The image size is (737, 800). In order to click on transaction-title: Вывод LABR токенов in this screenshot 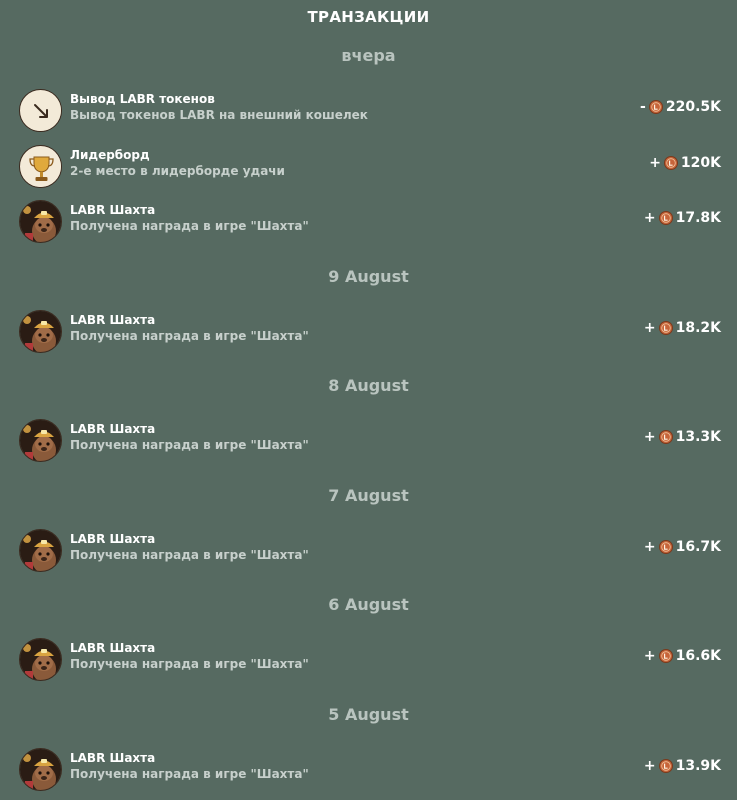, I will do `click(142, 99)`.